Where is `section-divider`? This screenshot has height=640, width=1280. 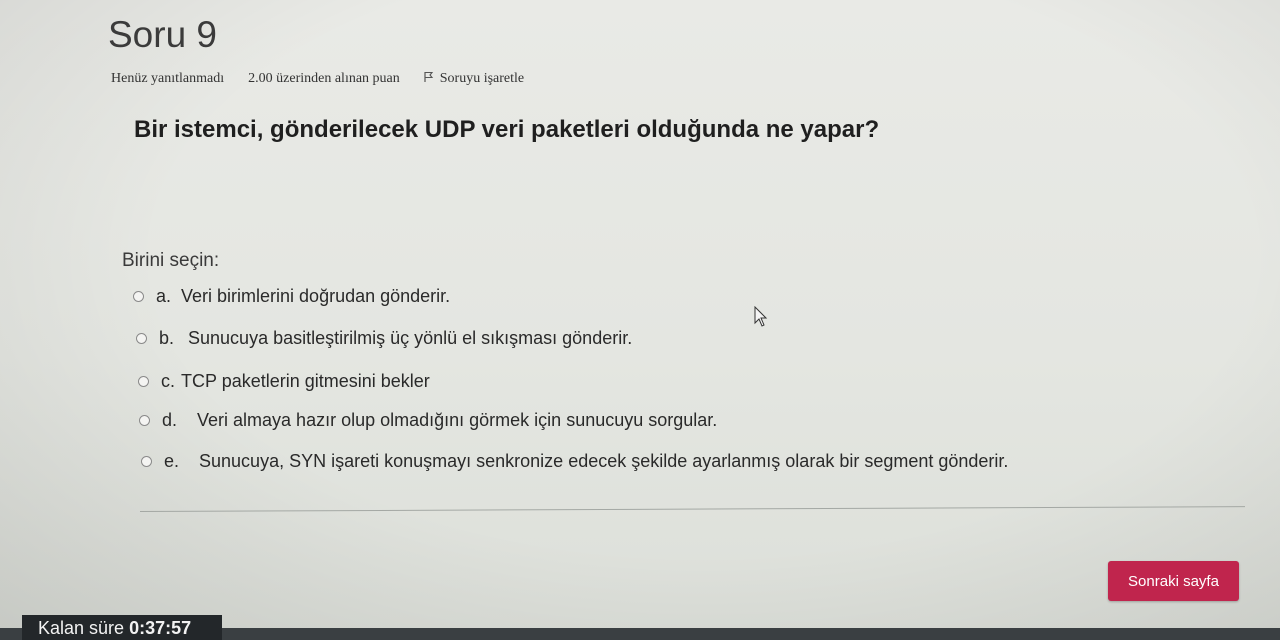 section-divider is located at coordinates (692, 509).